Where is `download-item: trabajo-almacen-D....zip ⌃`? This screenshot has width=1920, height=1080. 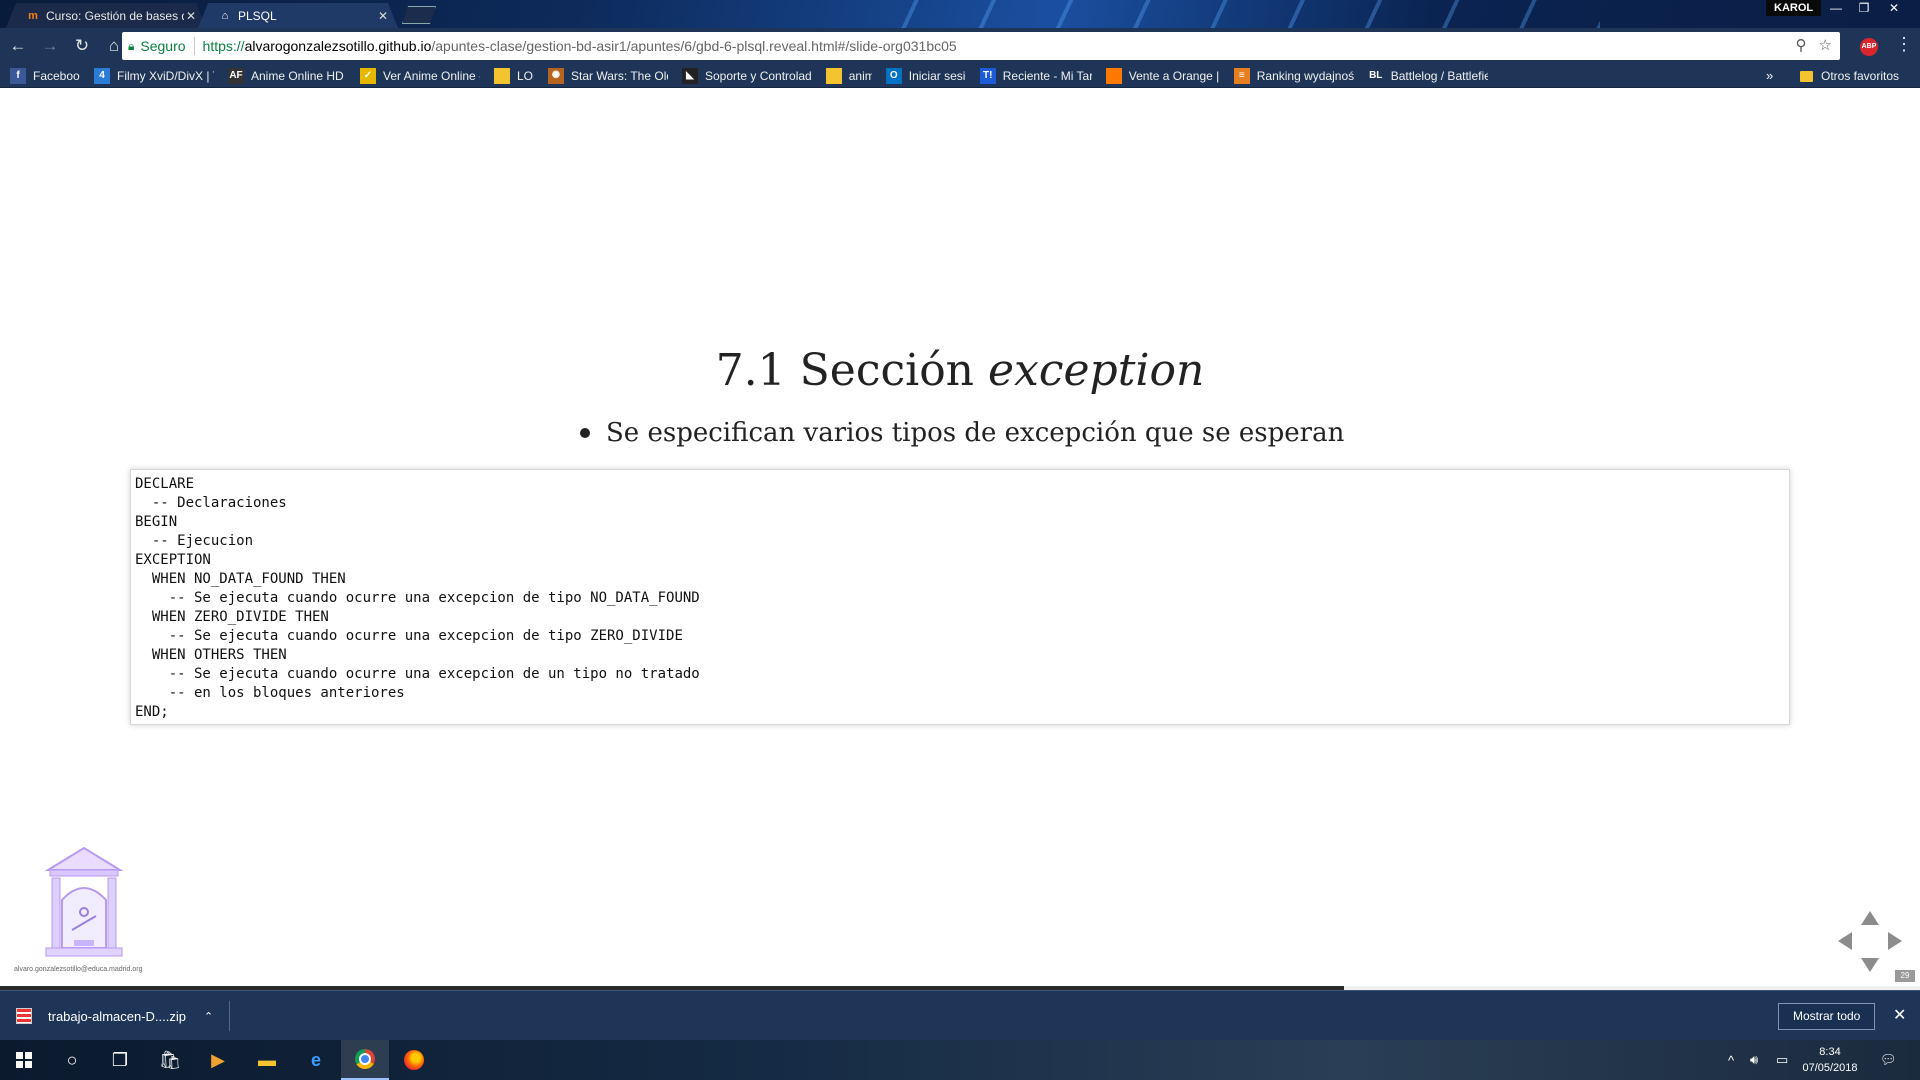
download-item: trabajo-almacen-D....zip ⌃ is located at coordinates (114, 1016).